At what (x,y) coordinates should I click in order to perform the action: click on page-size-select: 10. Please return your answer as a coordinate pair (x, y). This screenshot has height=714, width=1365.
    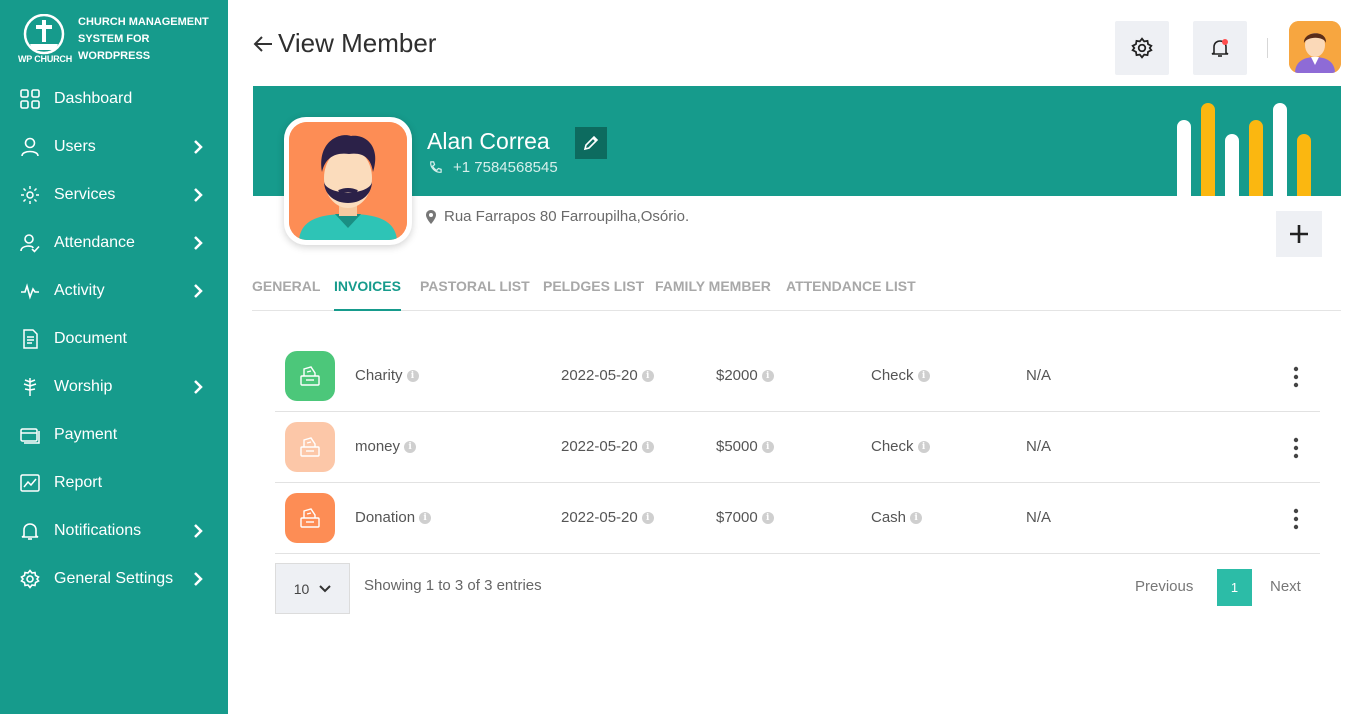
    Looking at the image, I should click on (312, 588).